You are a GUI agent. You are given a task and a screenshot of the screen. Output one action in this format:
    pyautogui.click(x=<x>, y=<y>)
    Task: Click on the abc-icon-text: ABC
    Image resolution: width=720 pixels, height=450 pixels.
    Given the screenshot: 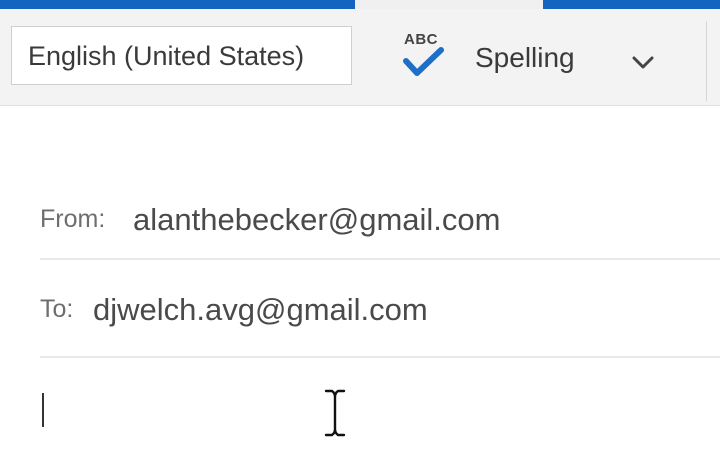 What is the action you would take?
    pyautogui.click(x=421, y=39)
    